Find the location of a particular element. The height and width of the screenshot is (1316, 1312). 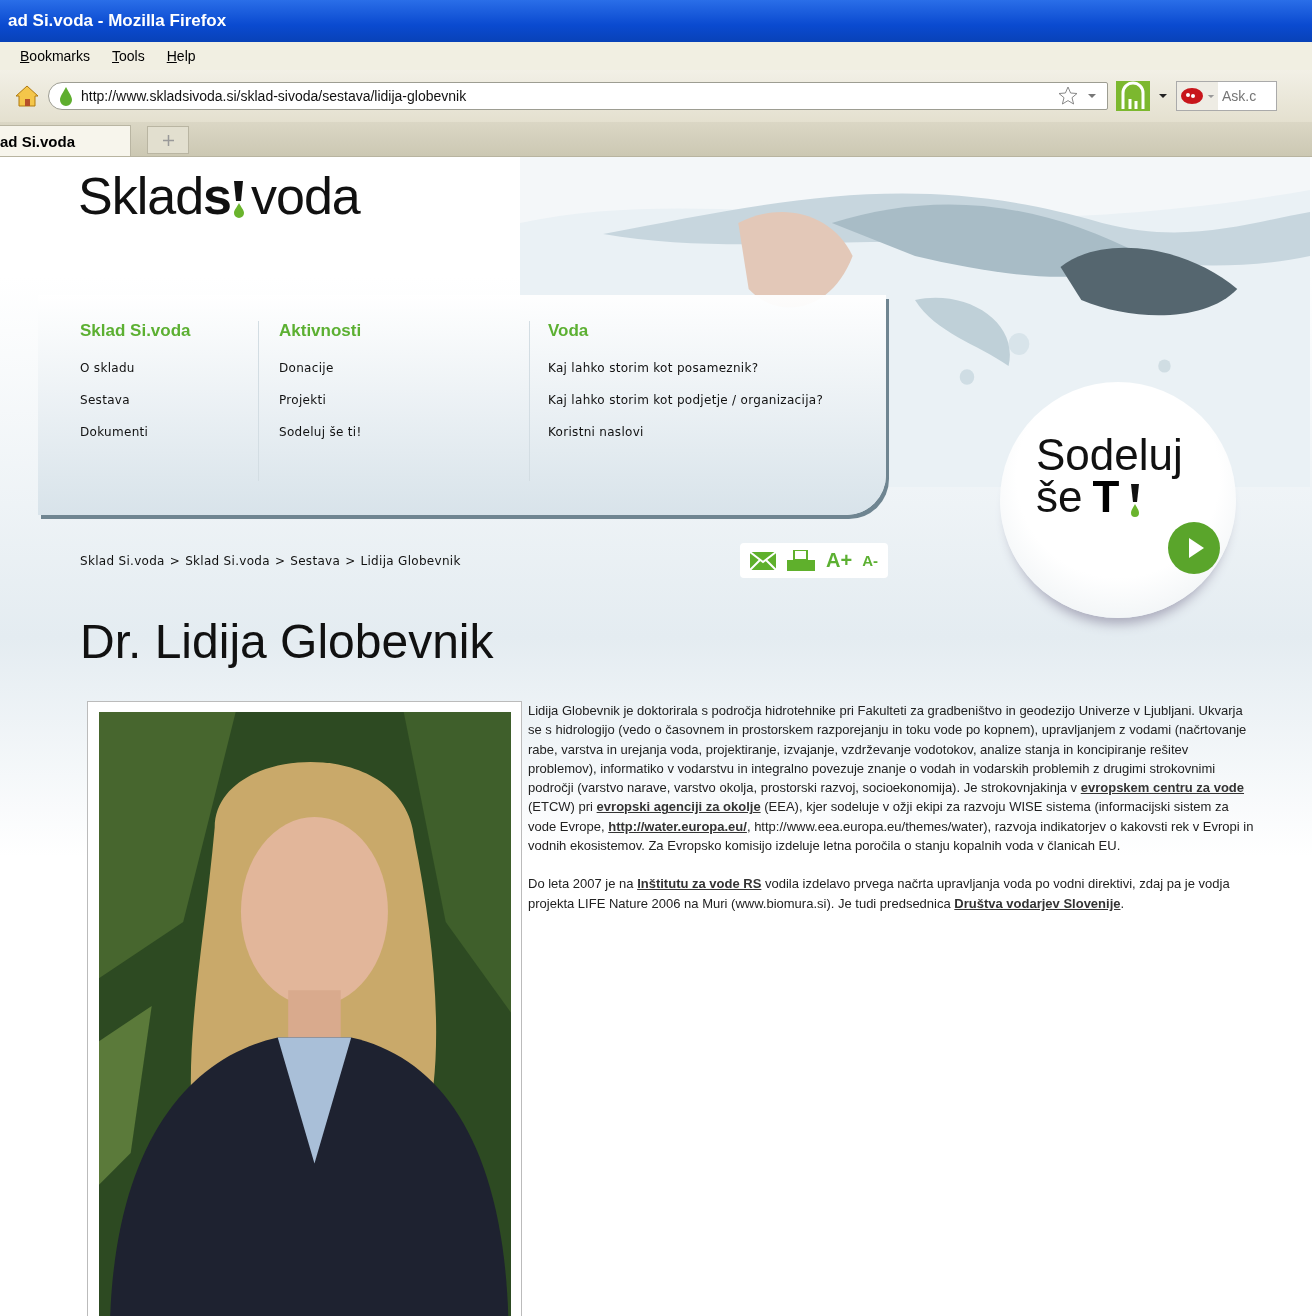

nav-link: Dokumenti is located at coordinates (169, 432).